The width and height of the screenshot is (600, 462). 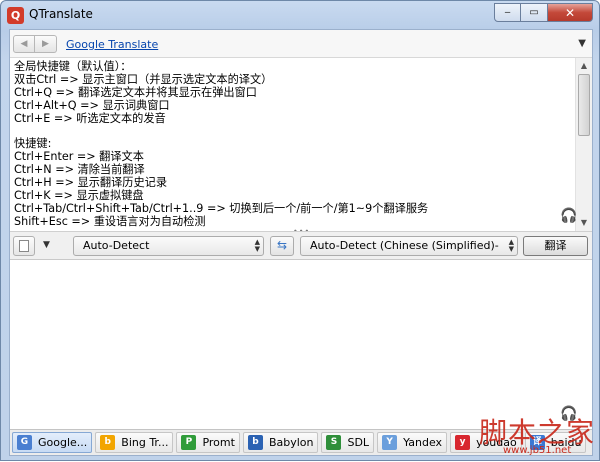 I want to click on back-arrow-icon: ◀, so click(x=24, y=44).